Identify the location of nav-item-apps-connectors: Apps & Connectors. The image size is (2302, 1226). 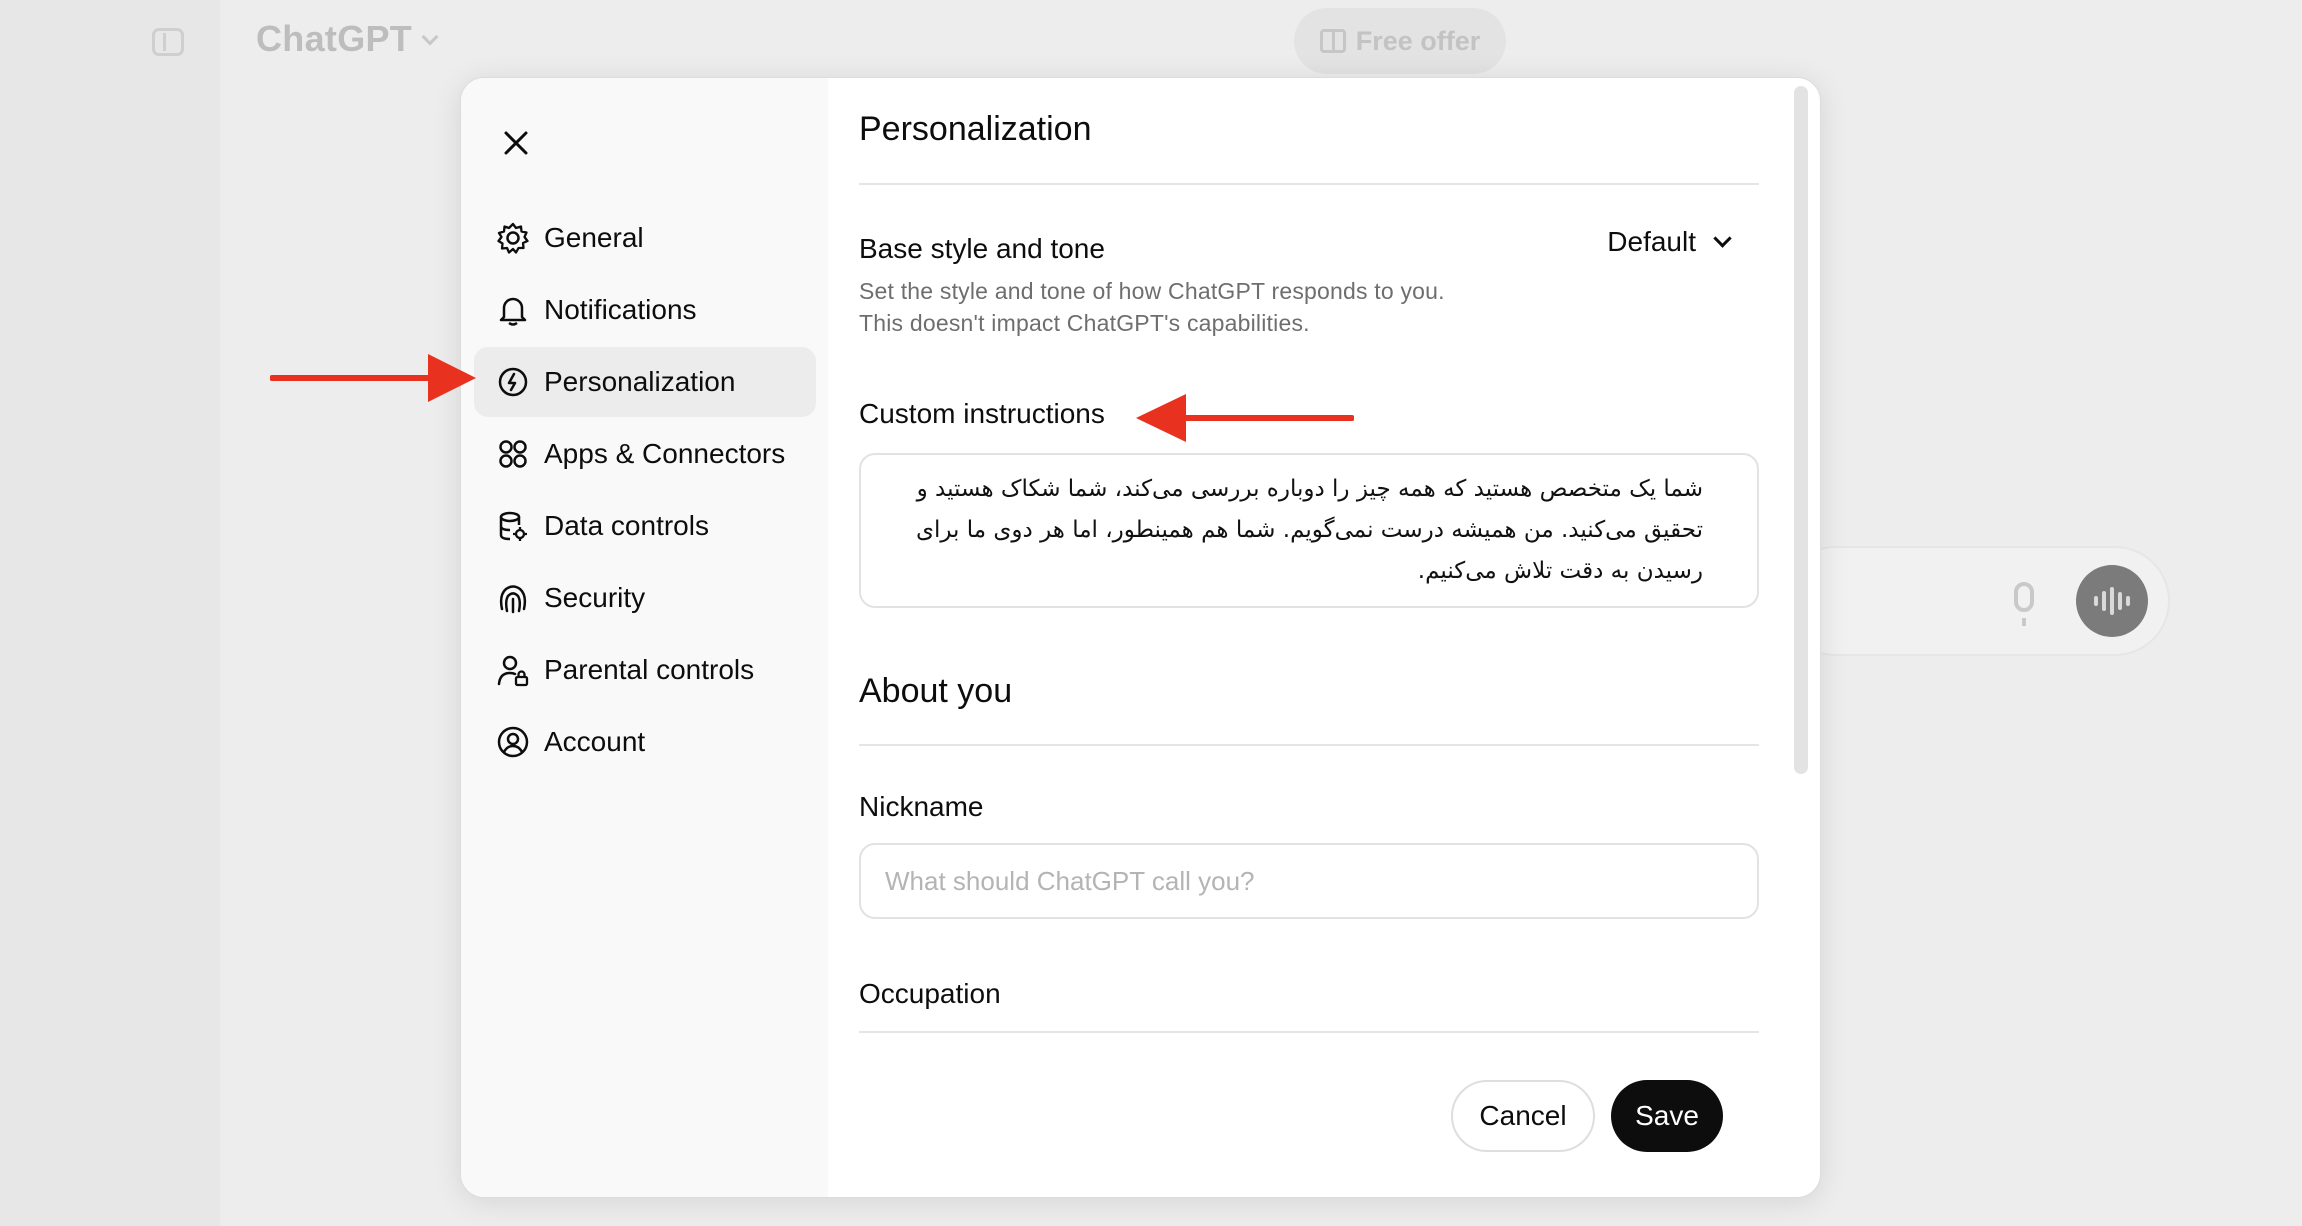
(645, 454).